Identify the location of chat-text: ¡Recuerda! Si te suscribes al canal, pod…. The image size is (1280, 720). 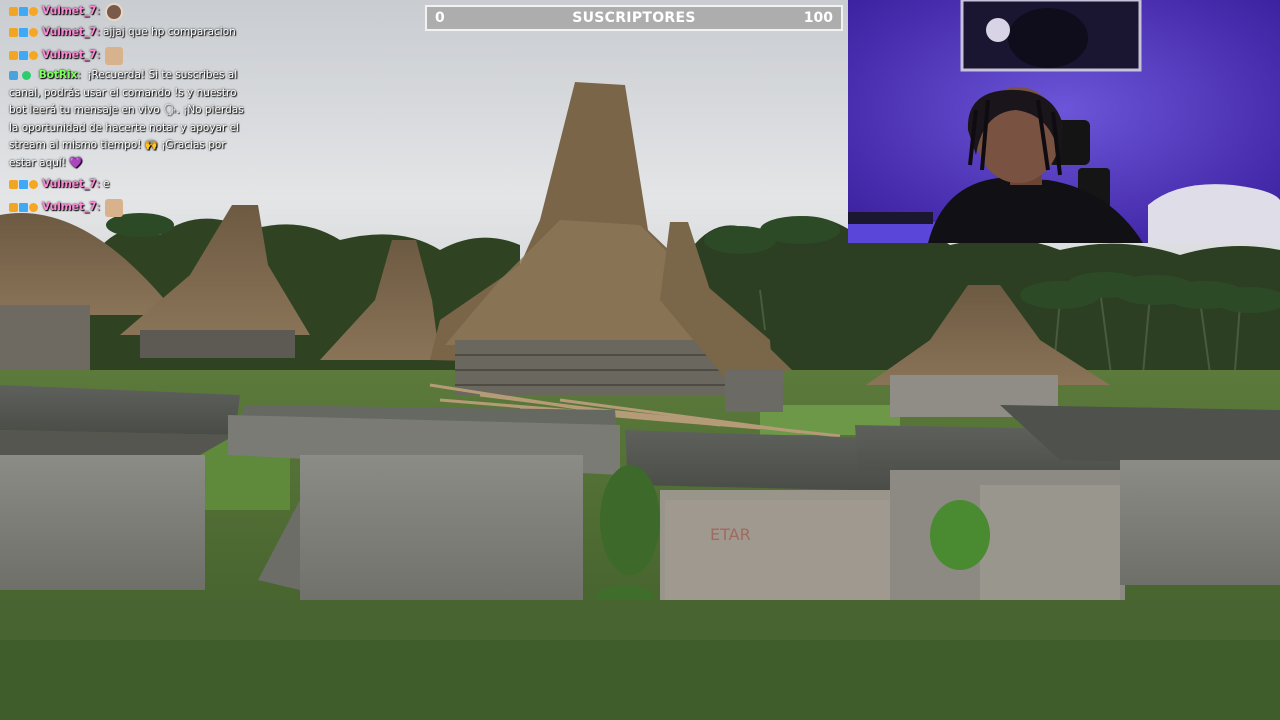
(126, 119).